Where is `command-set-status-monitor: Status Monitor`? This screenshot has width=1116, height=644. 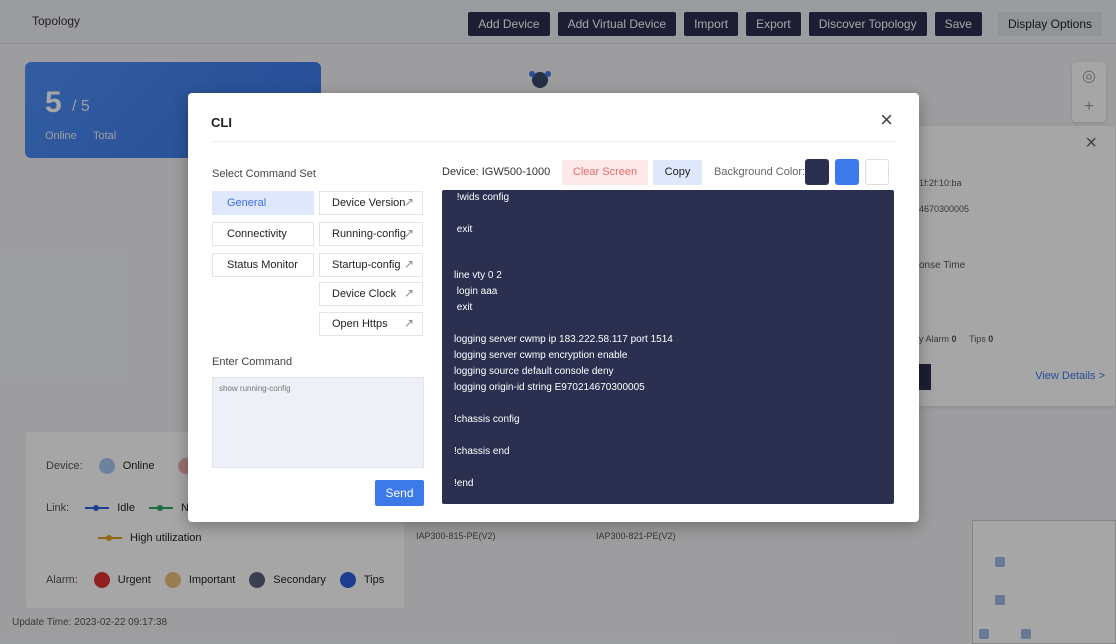
command-set-status-monitor: Status Monitor is located at coordinates (263, 265).